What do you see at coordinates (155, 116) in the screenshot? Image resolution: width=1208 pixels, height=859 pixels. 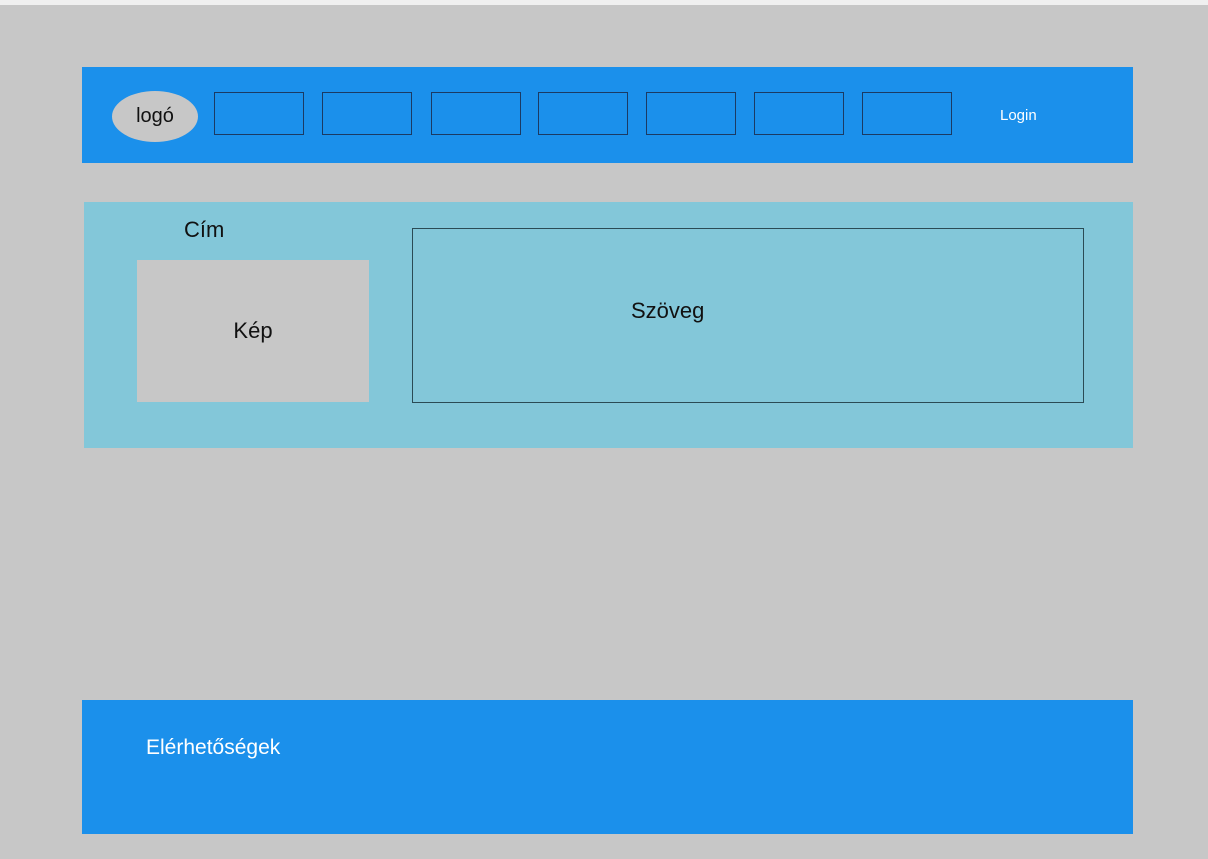 I see `logo: logó` at bounding box center [155, 116].